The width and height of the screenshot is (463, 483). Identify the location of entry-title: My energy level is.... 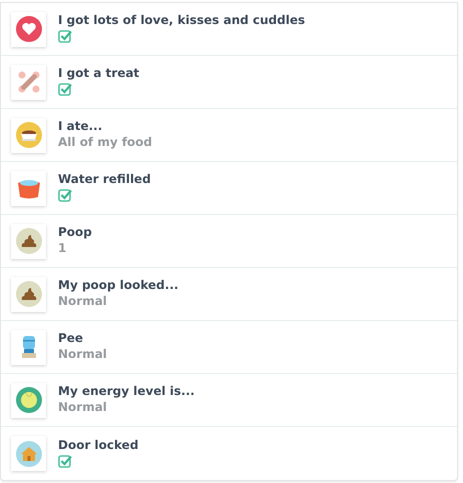
(126, 391).